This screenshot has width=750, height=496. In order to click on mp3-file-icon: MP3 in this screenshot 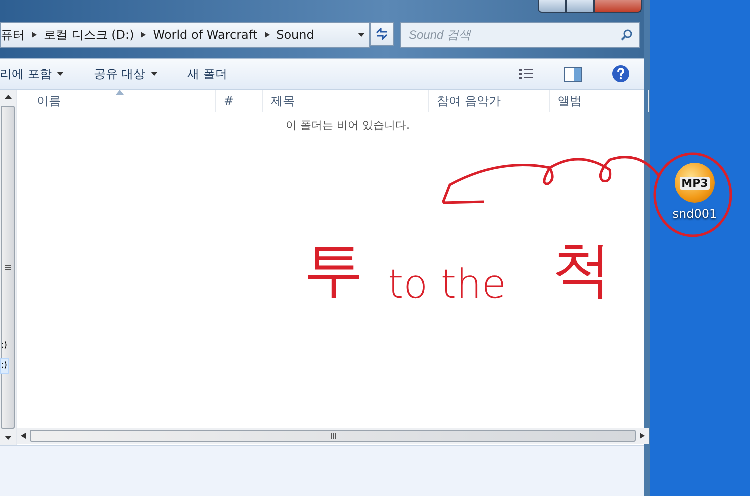, I will do `click(695, 183)`.